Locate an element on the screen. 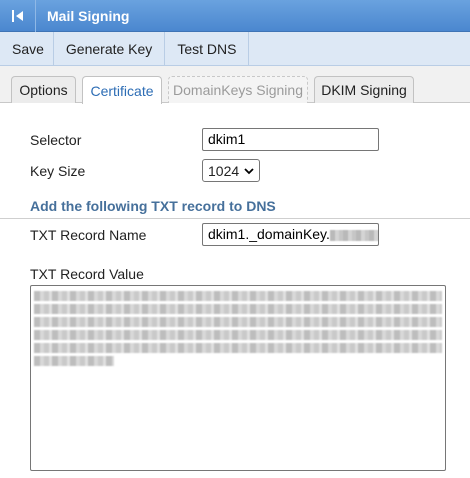  key-size-label: Key Size is located at coordinates (58, 171).